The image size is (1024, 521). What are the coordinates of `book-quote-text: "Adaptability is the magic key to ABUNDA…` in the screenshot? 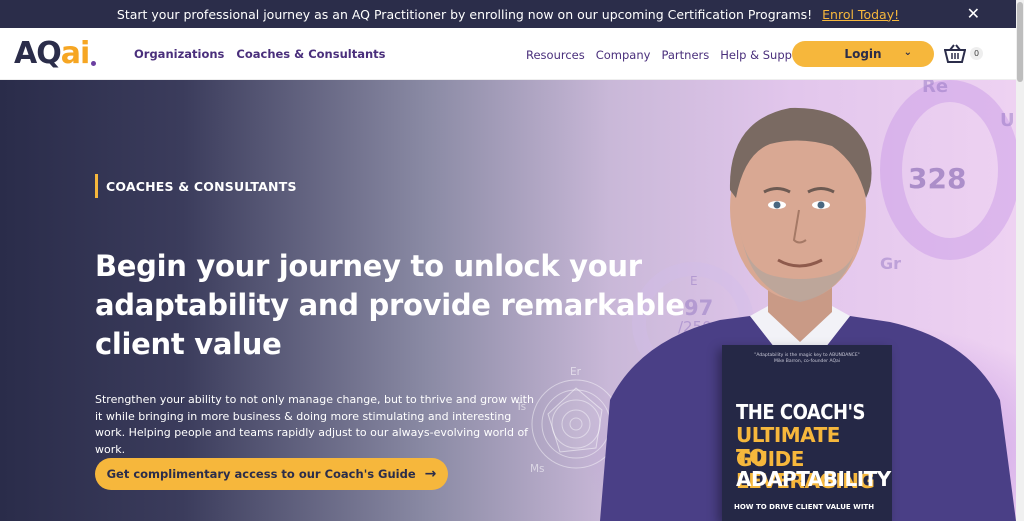 It's located at (807, 355).